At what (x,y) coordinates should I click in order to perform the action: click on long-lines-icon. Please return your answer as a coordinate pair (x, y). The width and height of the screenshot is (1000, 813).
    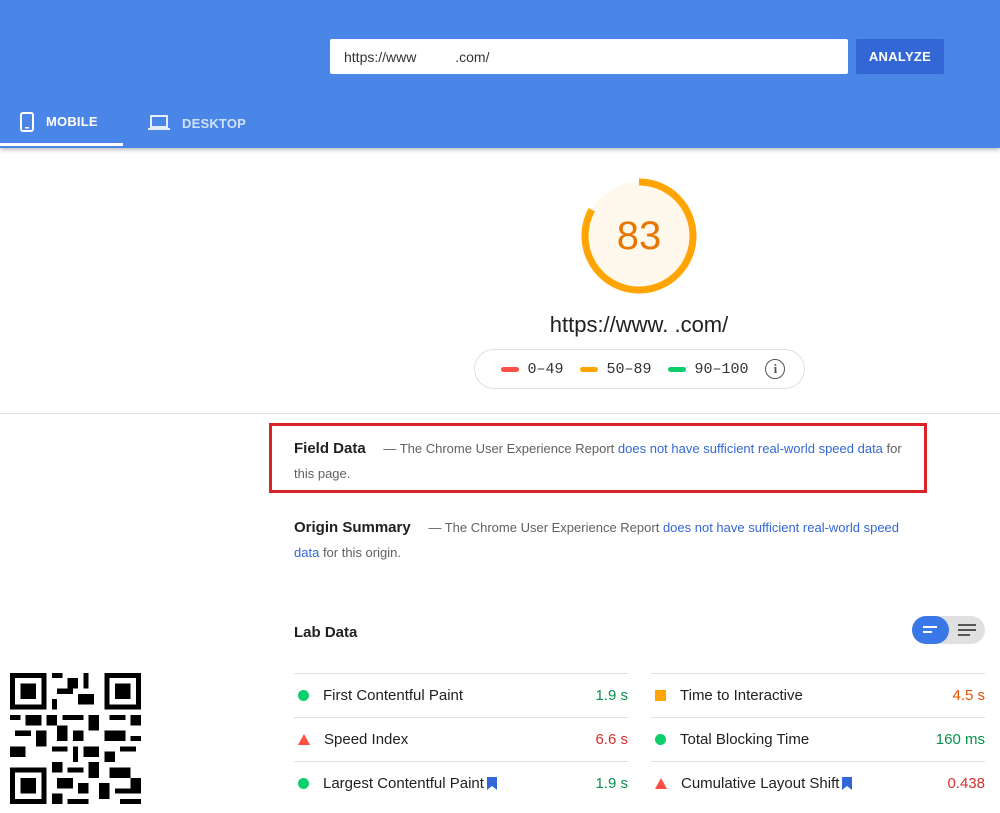
    Looking at the image, I should click on (967, 630).